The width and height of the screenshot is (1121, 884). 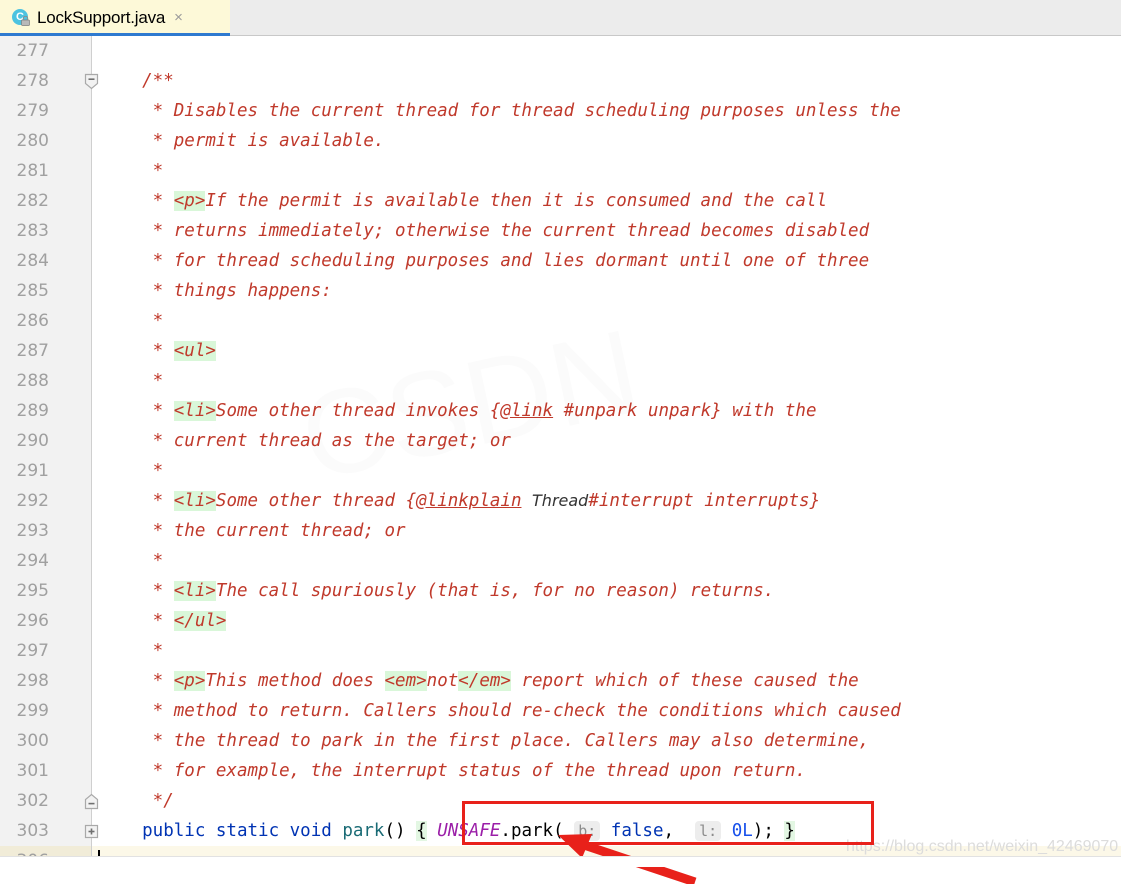 What do you see at coordinates (46, 801) in the screenshot?
I see `line-number: 302` at bounding box center [46, 801].